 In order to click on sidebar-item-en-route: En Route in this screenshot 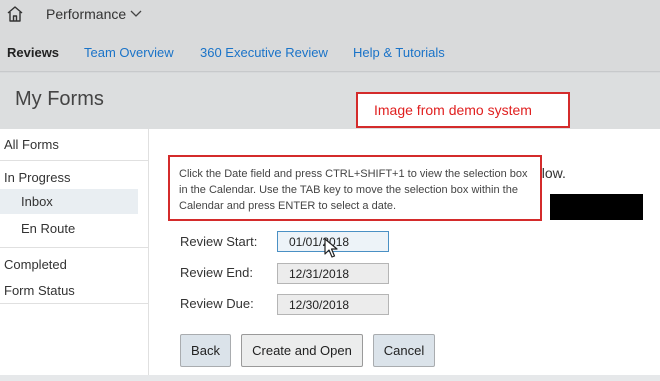, I will do `click(69, 228)`.